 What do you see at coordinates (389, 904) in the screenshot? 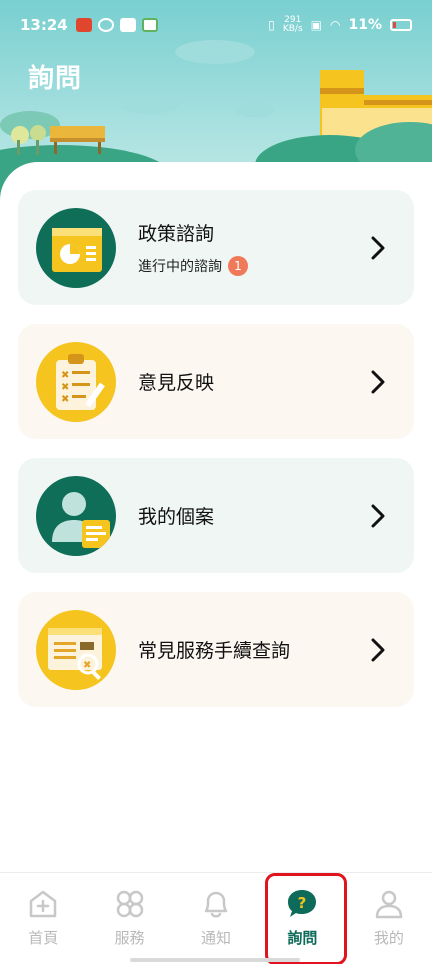
I see `profile-icon` at bounding box center [389, 904].